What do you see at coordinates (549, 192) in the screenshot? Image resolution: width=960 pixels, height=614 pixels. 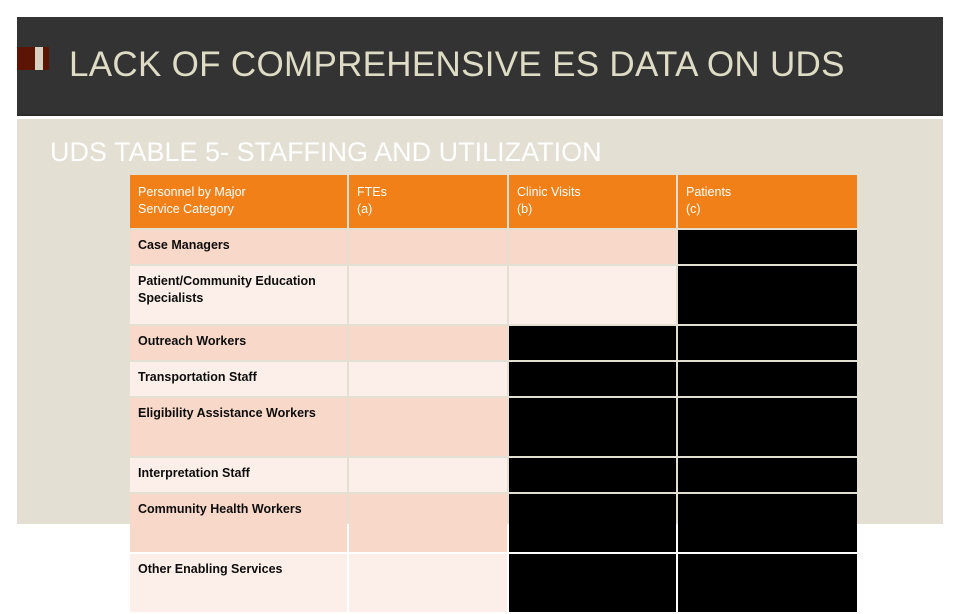 I see `column-header-clinic-visits-label: Clinic Visits` at bounding box center [549, 192].